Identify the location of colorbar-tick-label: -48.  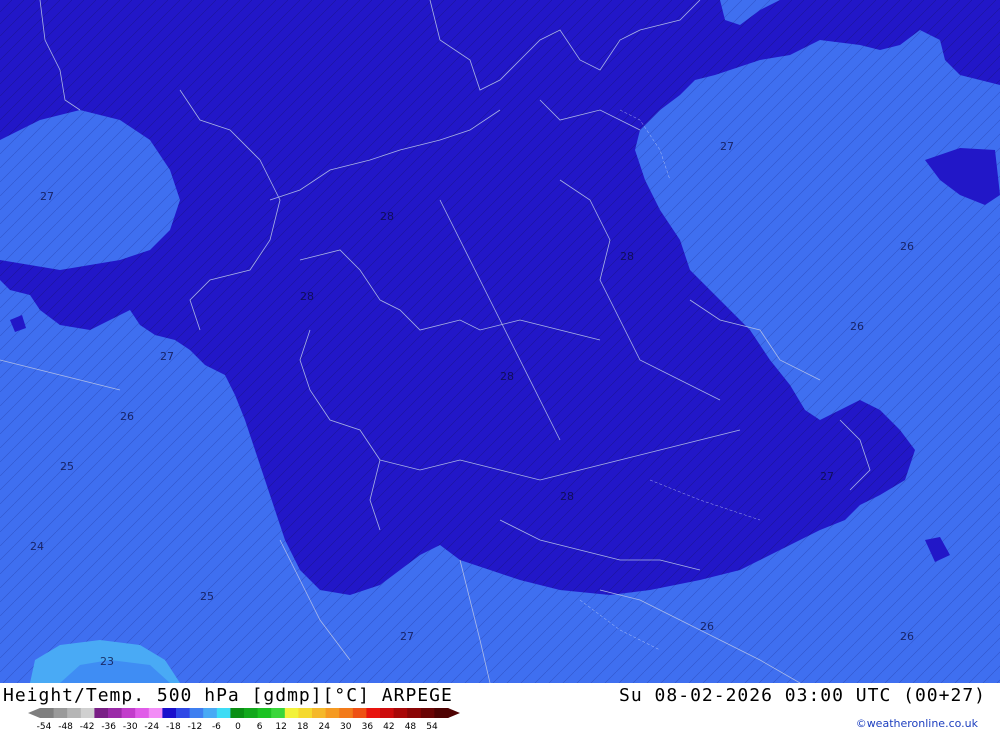
(65, 726).